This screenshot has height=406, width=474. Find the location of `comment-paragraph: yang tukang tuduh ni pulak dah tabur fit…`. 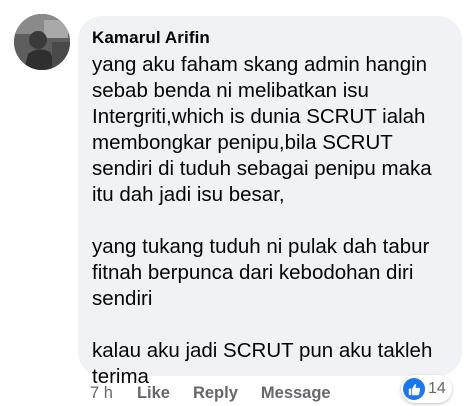

comment-paragraph: yang tukang tuduh ni pulak dah tabur fit… is located at coordinates (261, 272).